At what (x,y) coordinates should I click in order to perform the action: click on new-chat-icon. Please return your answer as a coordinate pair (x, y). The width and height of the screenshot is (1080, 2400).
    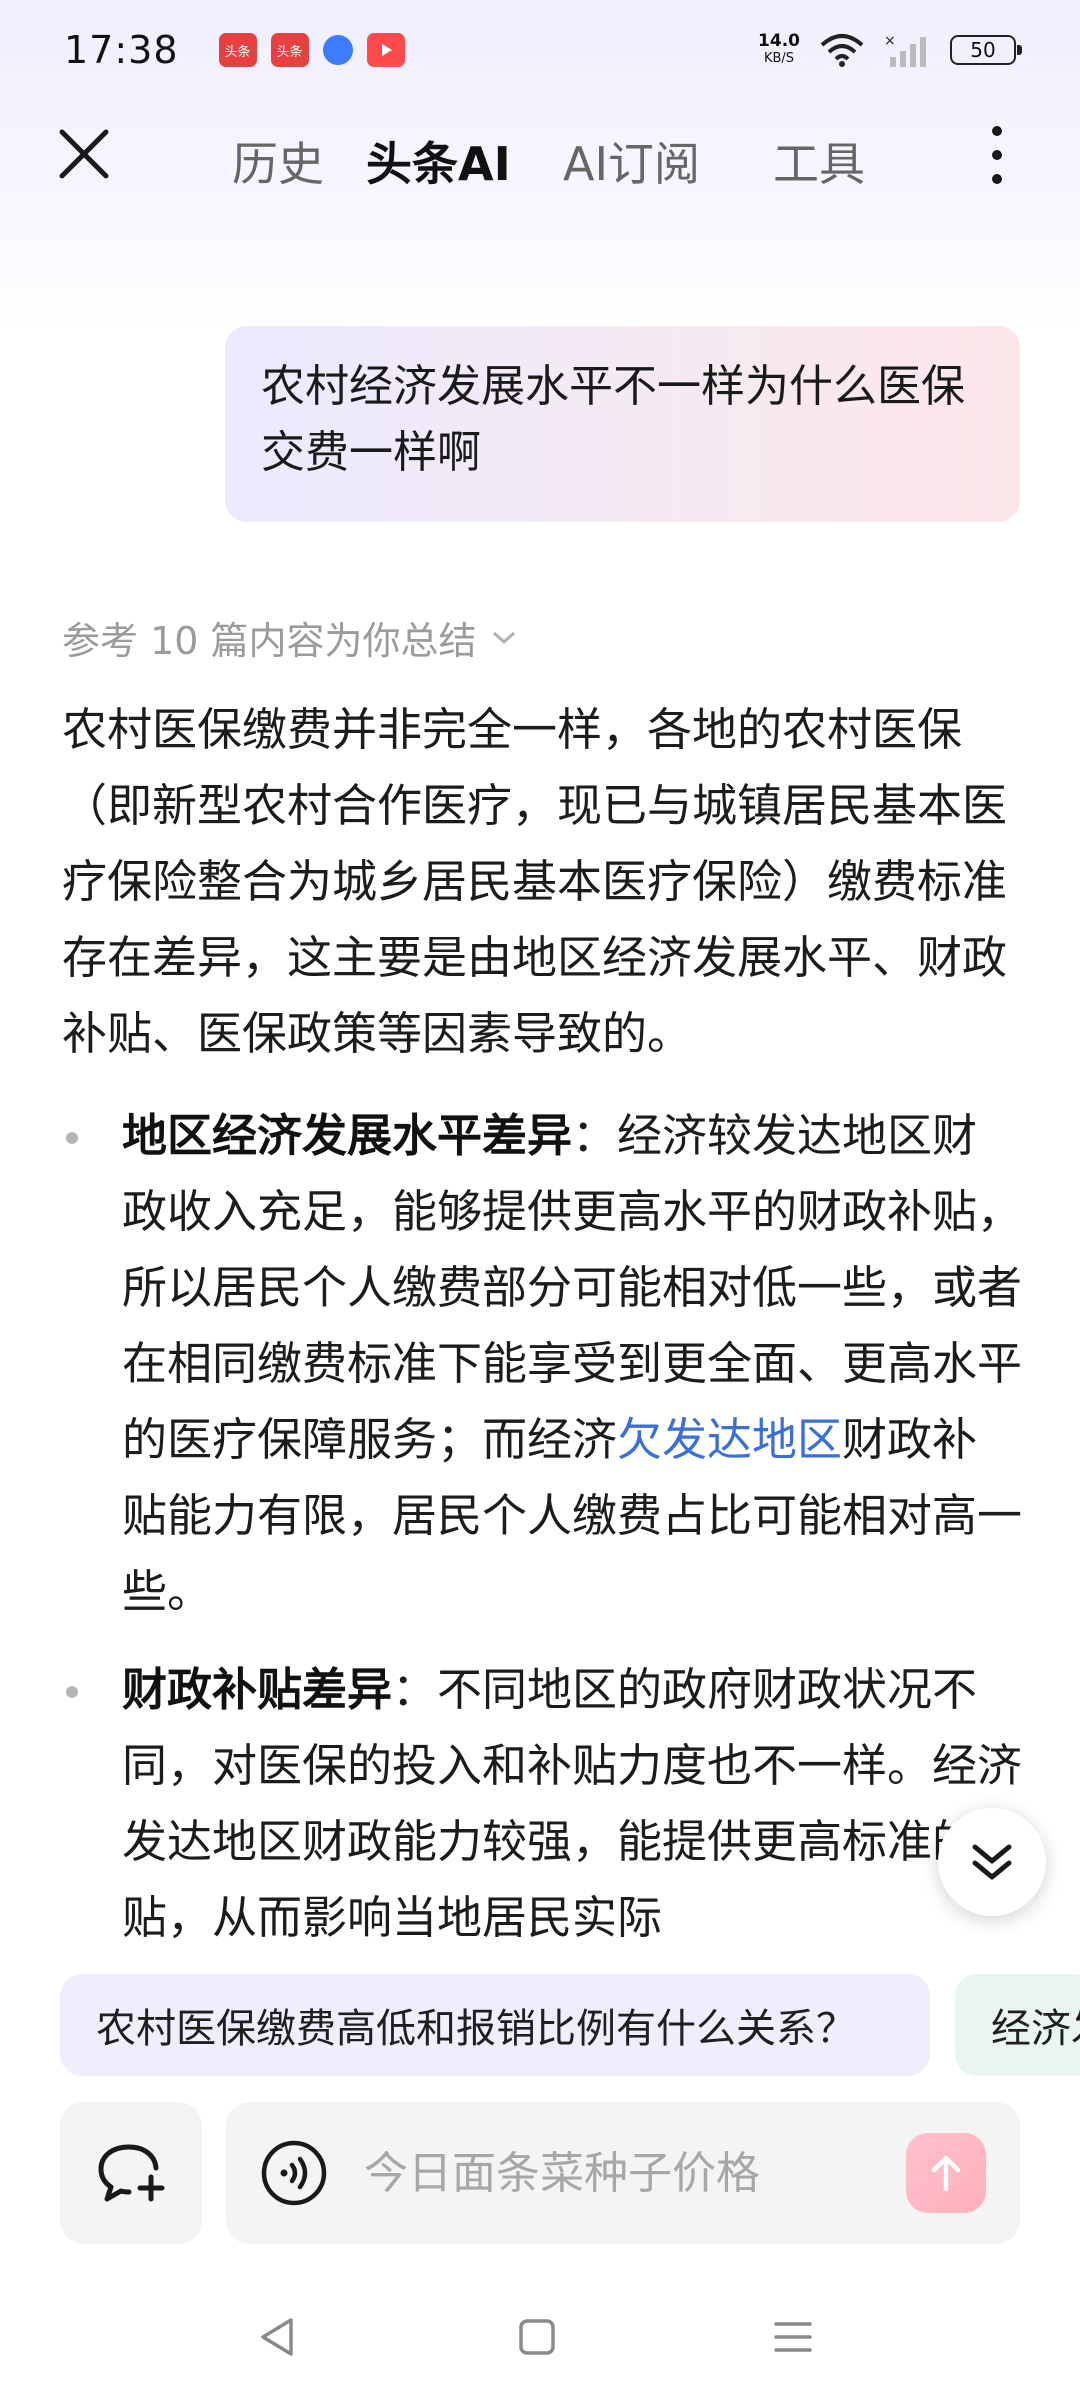
    Looking at the image, I should click on (131, 2173).